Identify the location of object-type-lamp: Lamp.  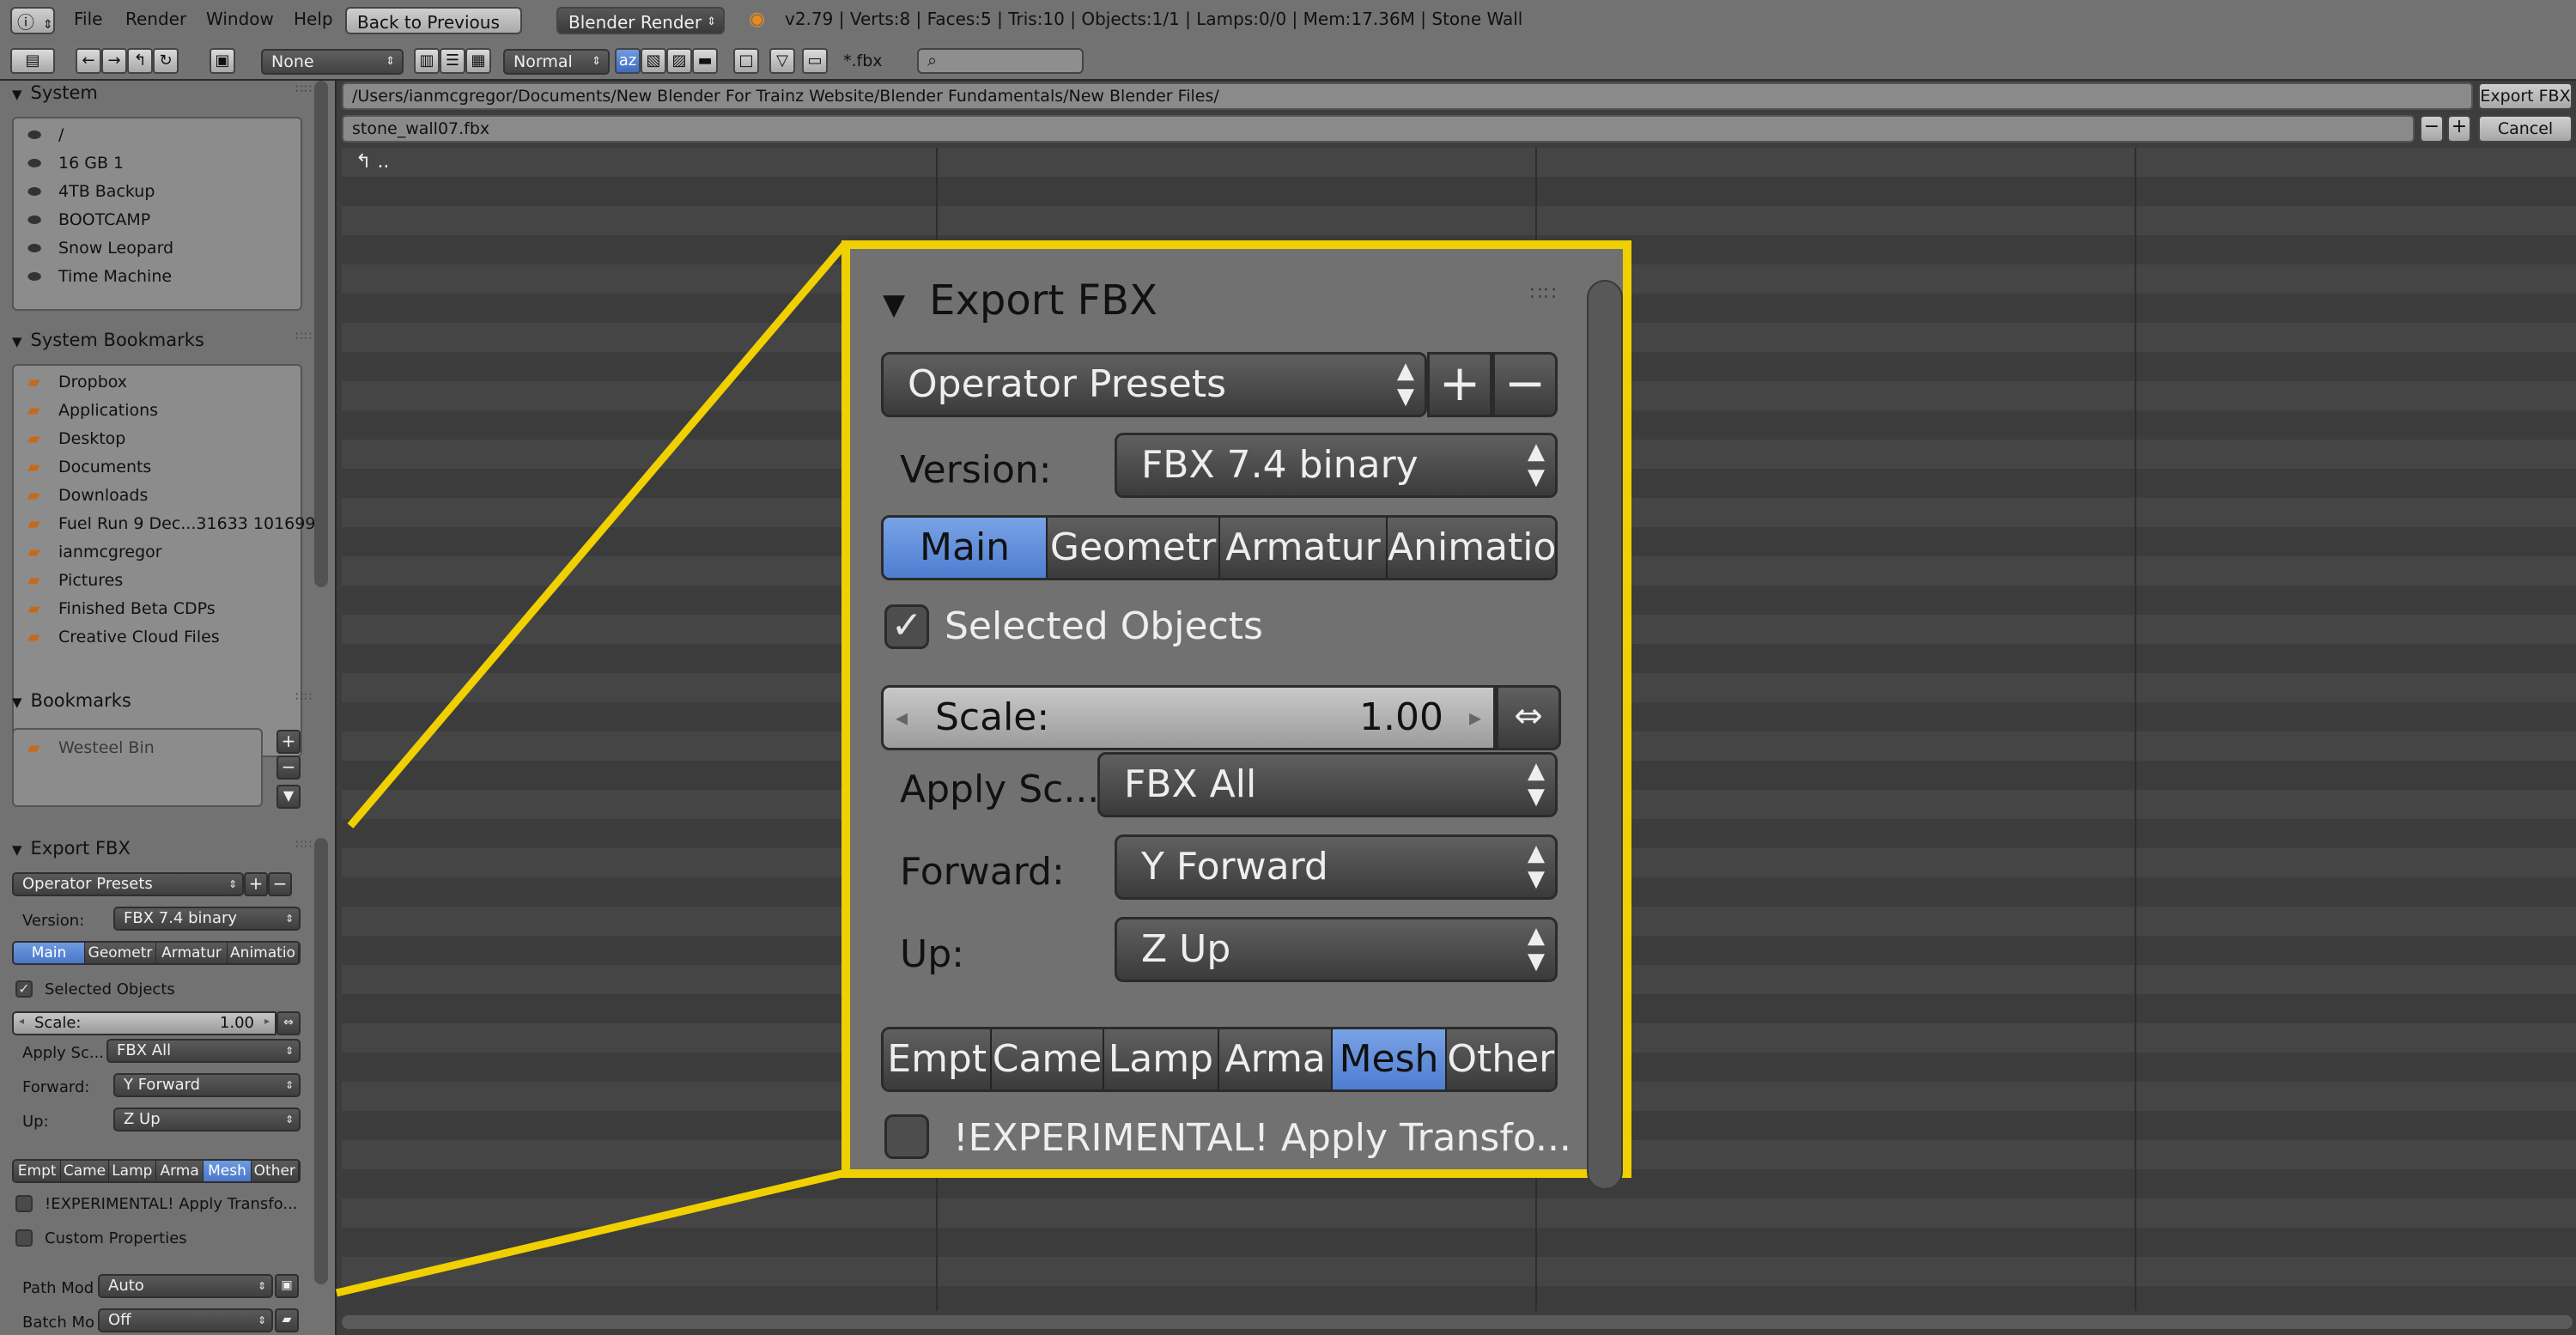
(132, 1171).